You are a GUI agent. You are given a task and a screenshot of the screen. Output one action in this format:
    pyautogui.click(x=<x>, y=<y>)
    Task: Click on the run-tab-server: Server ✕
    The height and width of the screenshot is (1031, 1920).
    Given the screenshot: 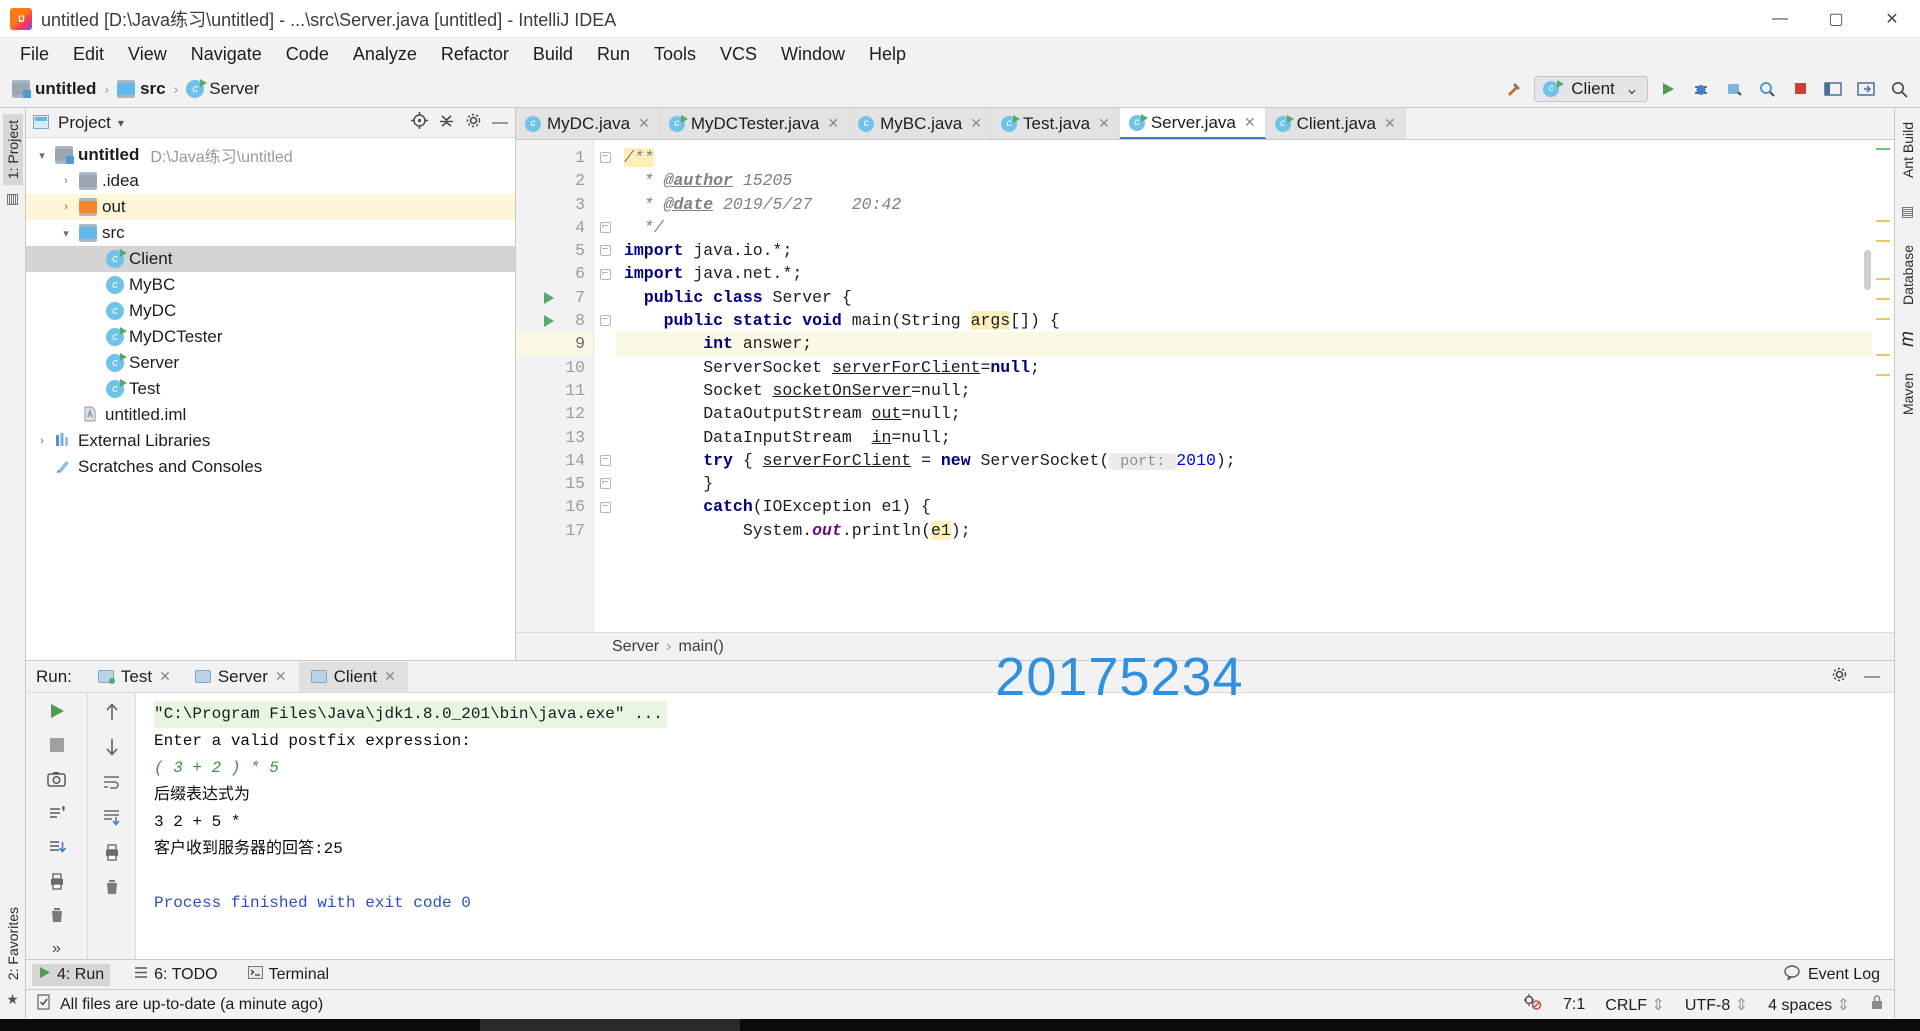 What is the action you would take?
    pyautogui.click(x=241, y=677)
    